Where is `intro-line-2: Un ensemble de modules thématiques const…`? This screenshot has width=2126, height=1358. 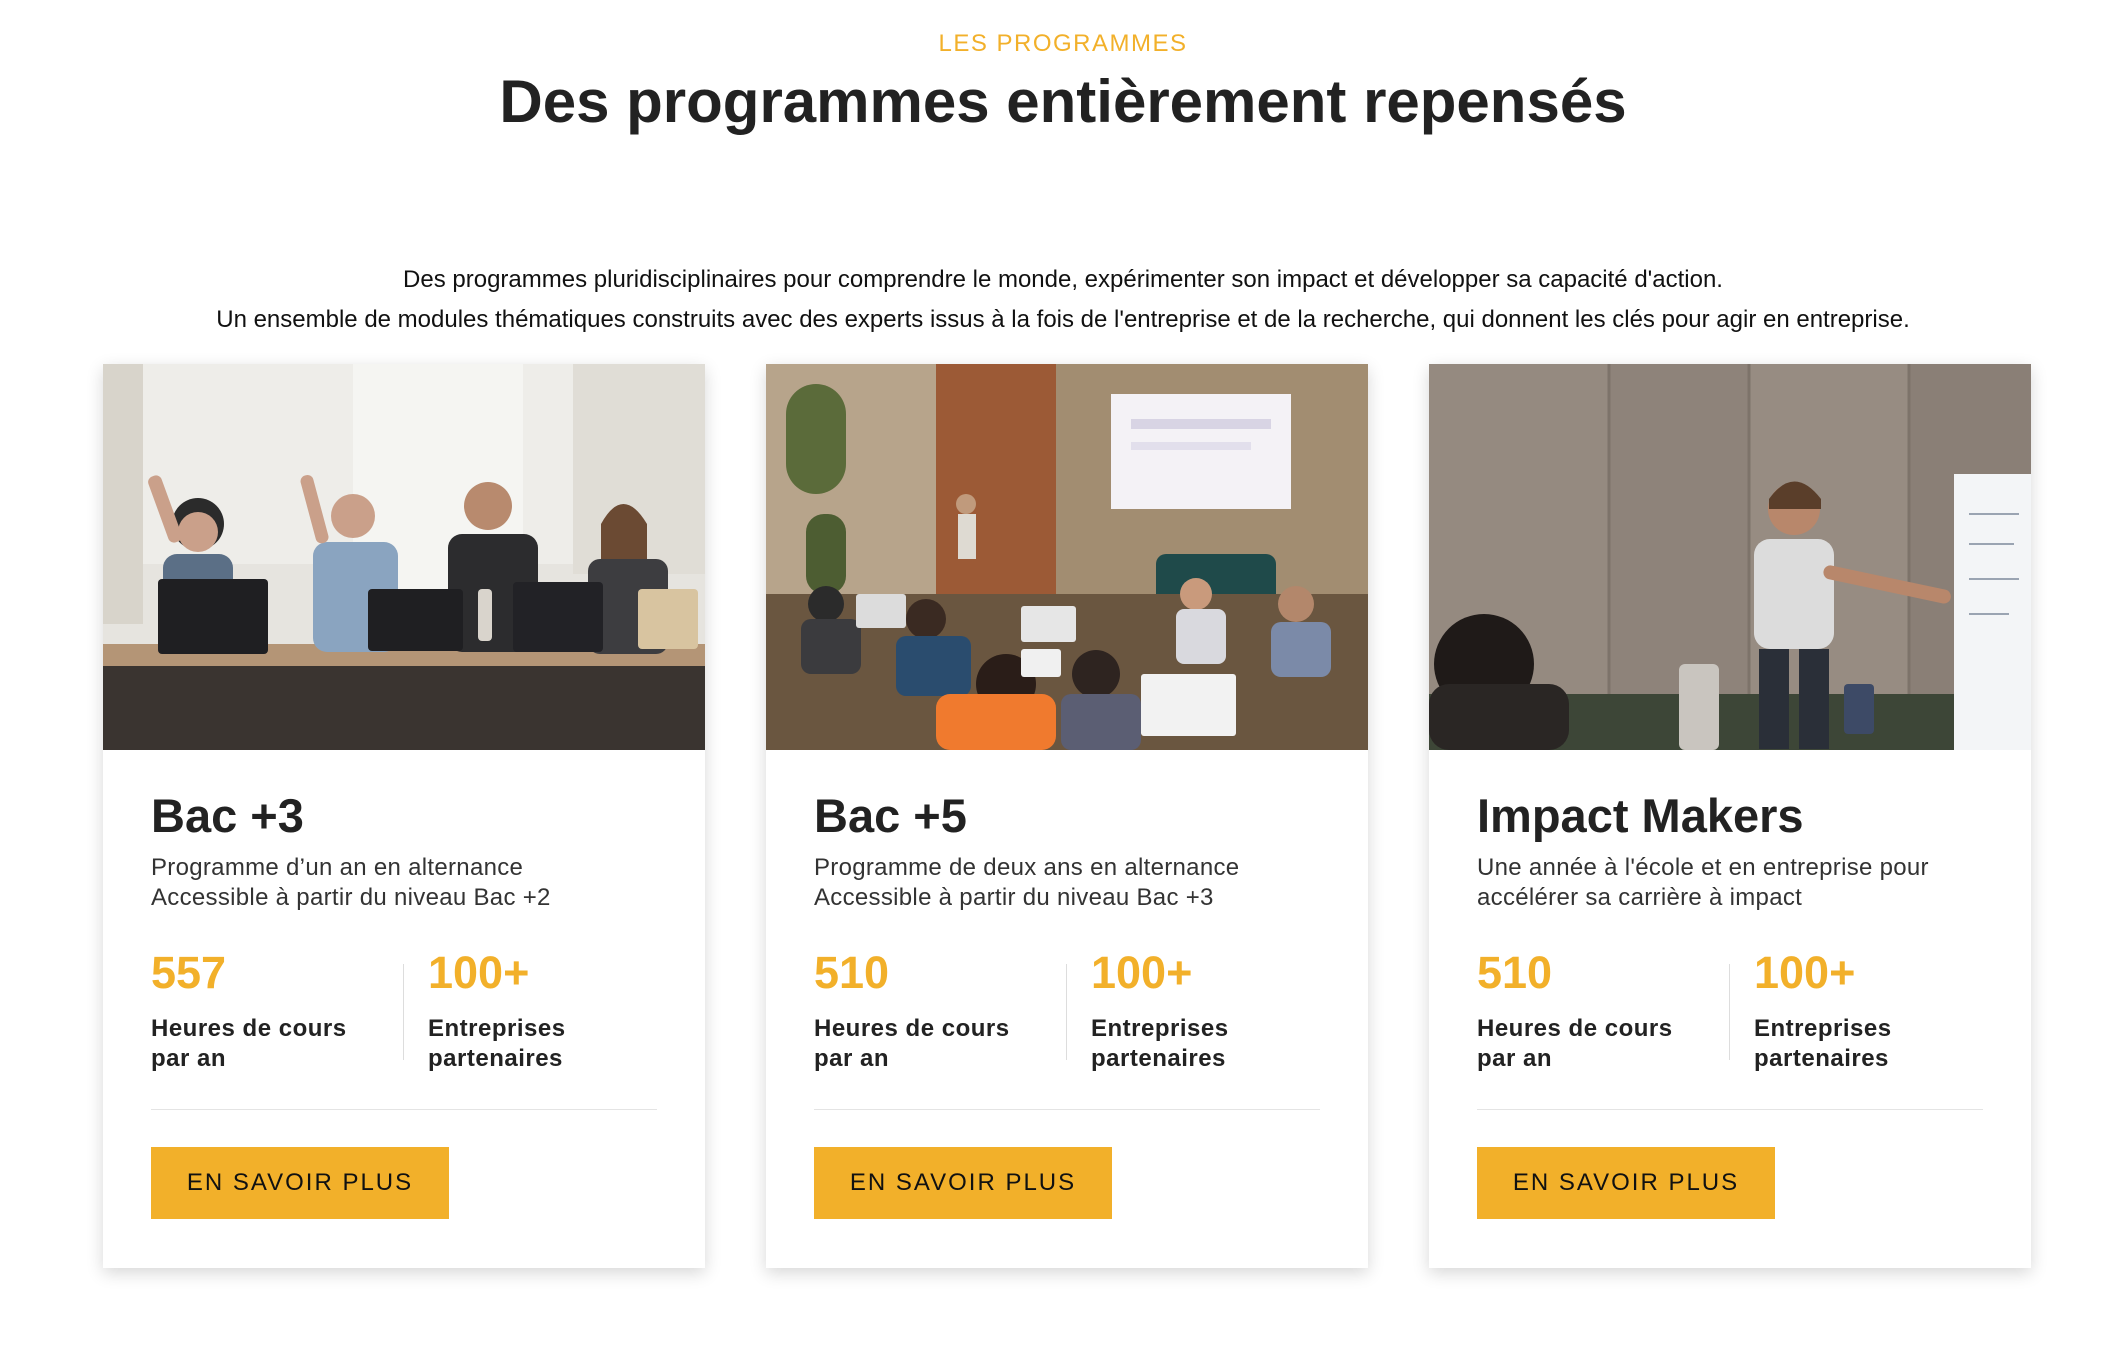 intro-line-2: Un ensemble de modules thématiques const… is located at coordinates (1063, 319).